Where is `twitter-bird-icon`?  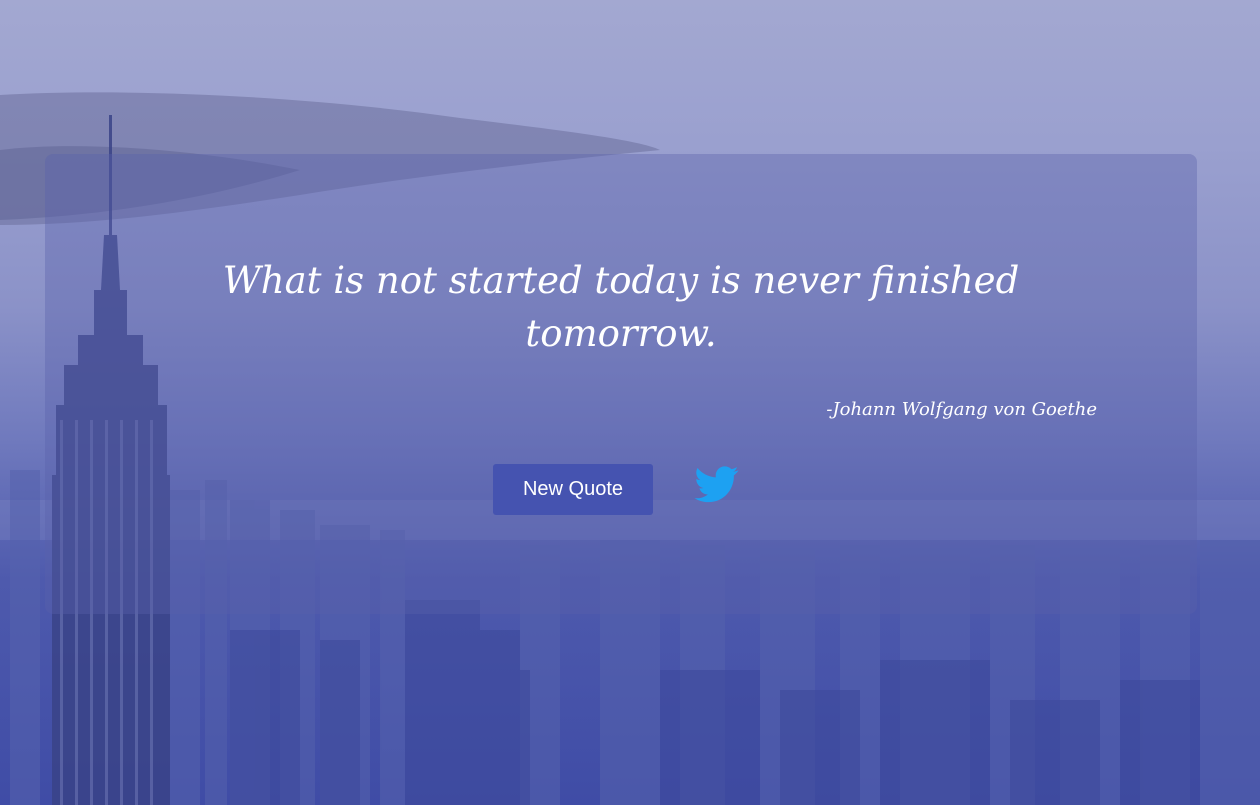 twitter-bird-icon is located at coordinates (716, 484).